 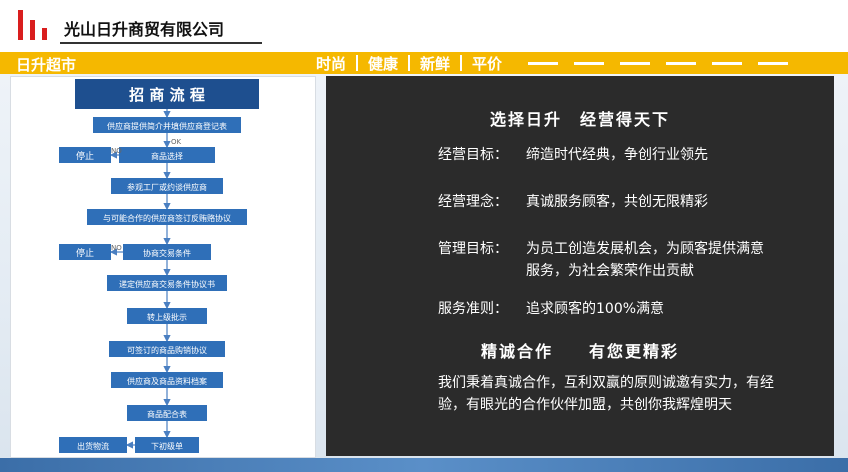 I want to click on flow-step: 下初级单, so click(x=167, y=446).